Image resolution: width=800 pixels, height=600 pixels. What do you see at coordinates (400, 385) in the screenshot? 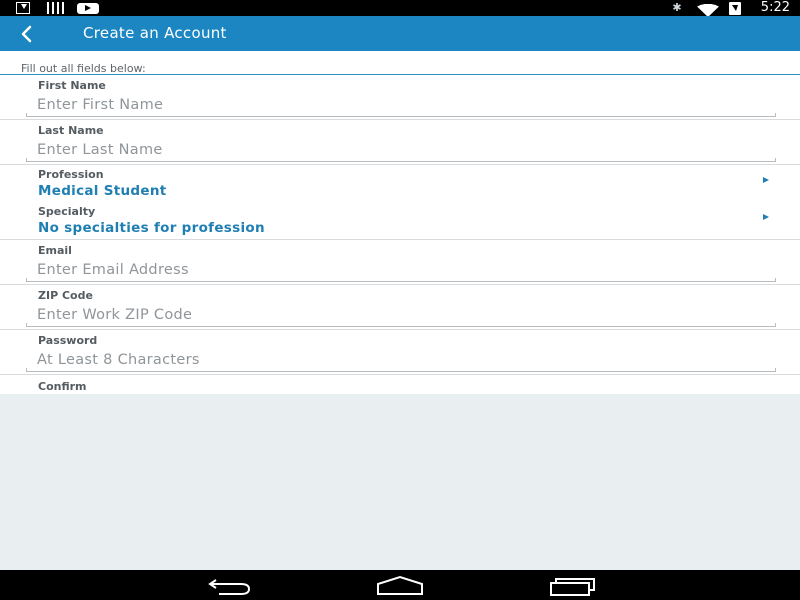
I see `confirm-row: Confirm` at bounding box center [400, 385].